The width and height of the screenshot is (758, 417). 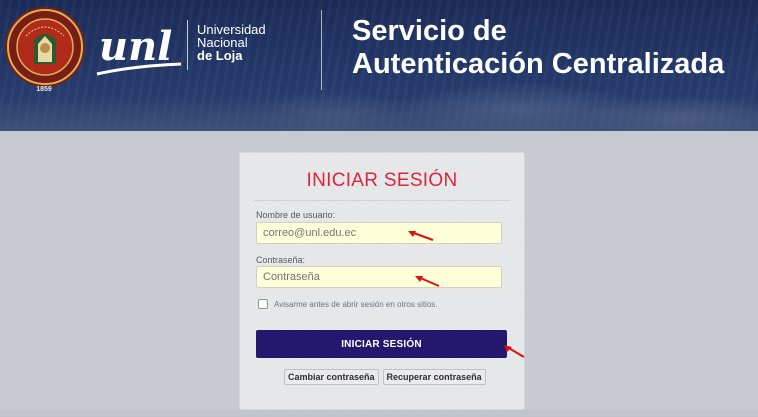 I want to click on header-divider, so click(x=321, y=50).